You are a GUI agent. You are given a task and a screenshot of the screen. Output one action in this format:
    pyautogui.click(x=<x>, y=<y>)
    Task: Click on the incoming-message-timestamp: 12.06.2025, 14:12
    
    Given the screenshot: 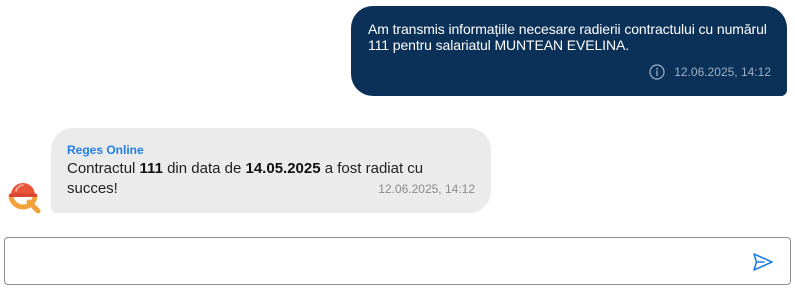 What is the action you would take?
    pyautogui.click(x=426, y=189)
    